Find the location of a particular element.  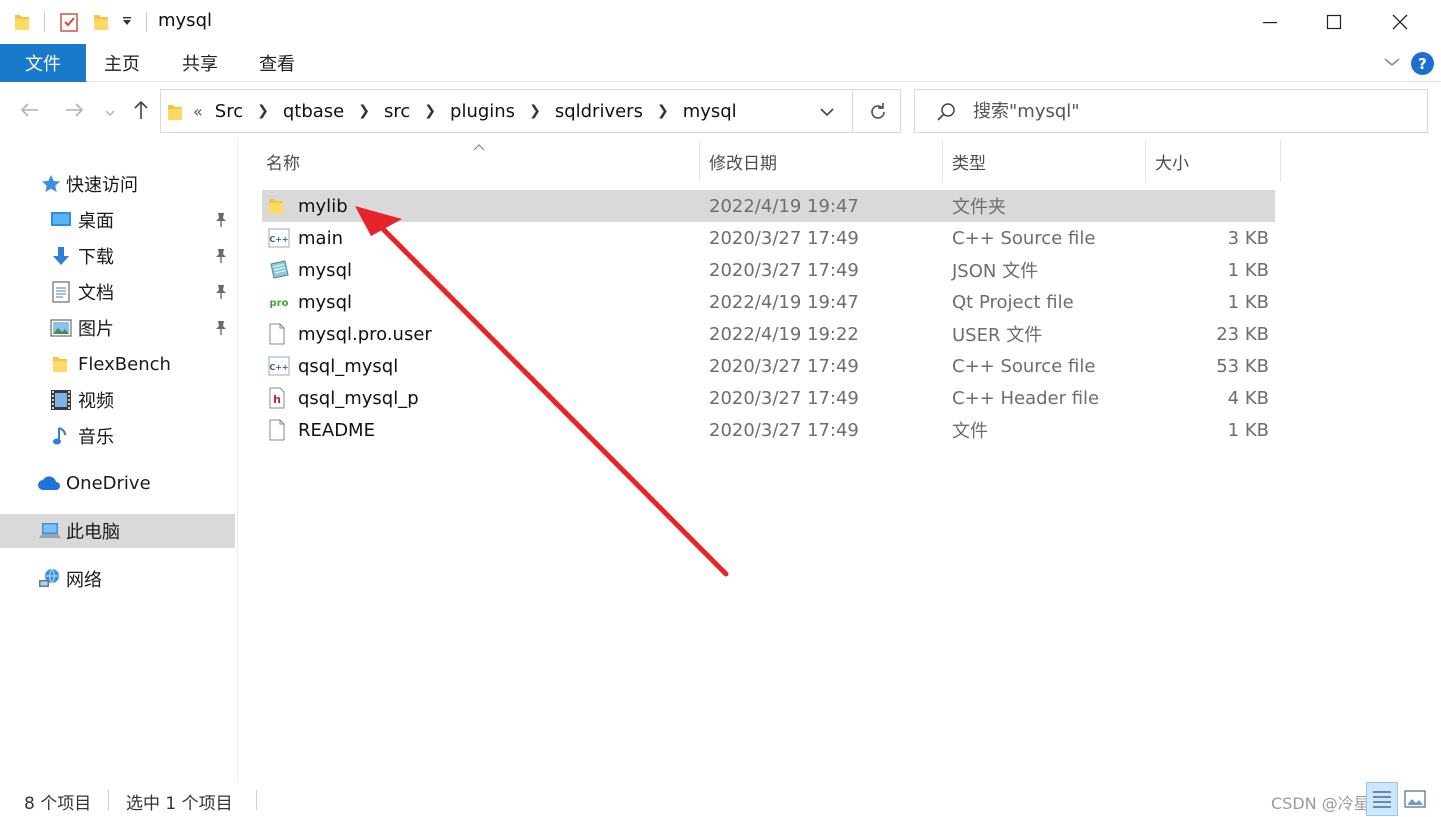

sidebar-item-documents: 文档 is located at coordinates (117, 292).